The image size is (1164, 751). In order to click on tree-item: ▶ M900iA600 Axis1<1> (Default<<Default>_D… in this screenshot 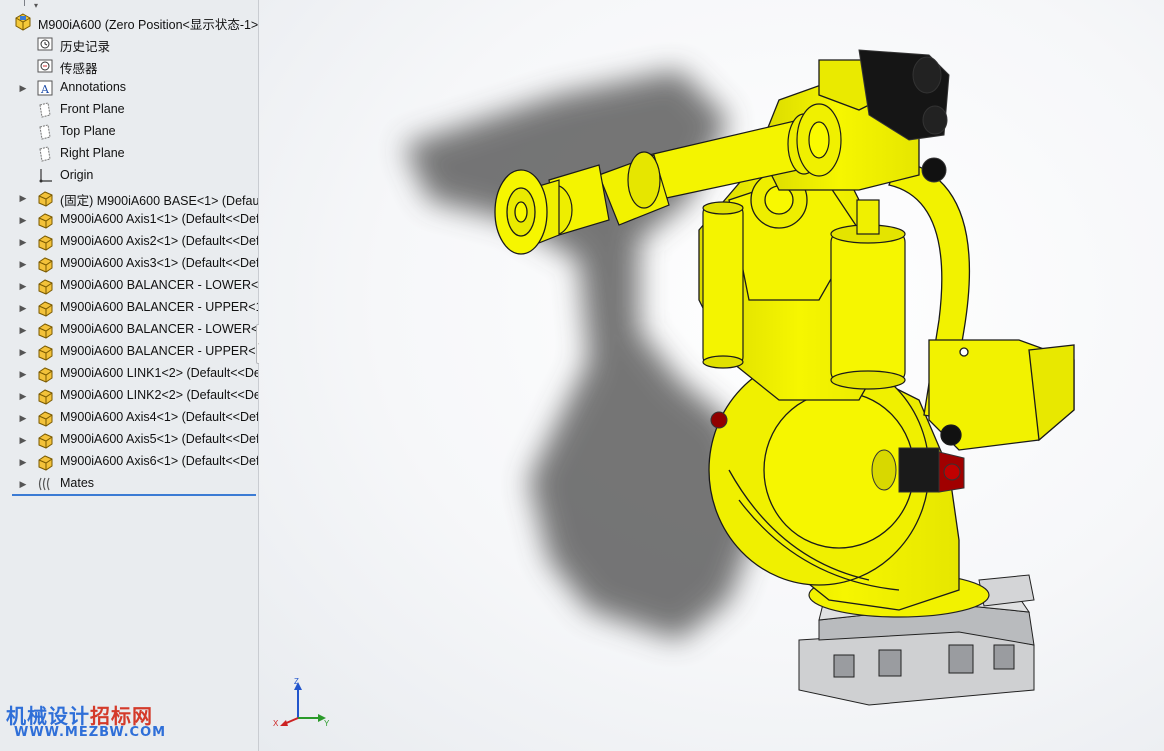, I will do `click(129, 220)`.